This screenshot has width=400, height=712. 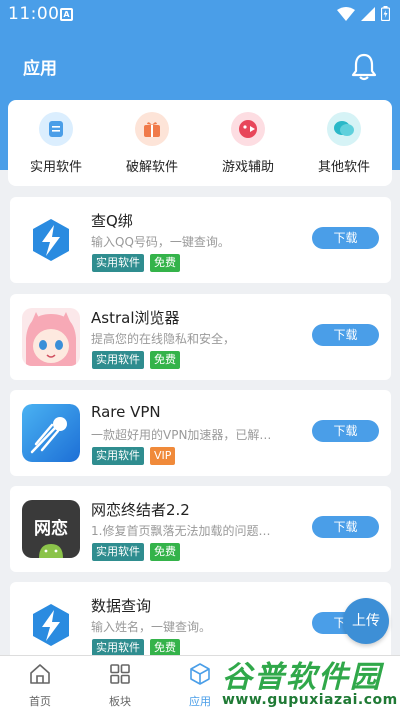 I want to click on notification-a-icon: A, so click(x=66, y=14).